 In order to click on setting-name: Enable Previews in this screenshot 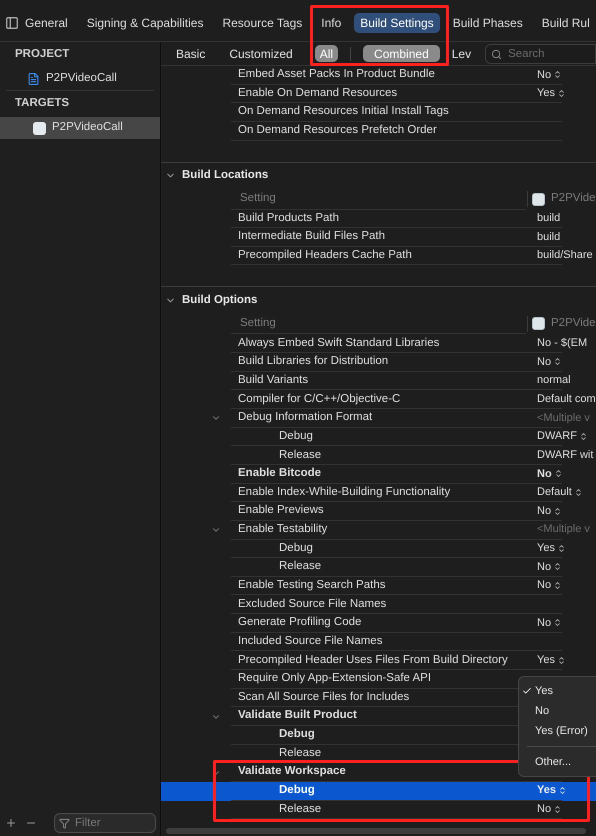, I will do `click(280, 510)`.